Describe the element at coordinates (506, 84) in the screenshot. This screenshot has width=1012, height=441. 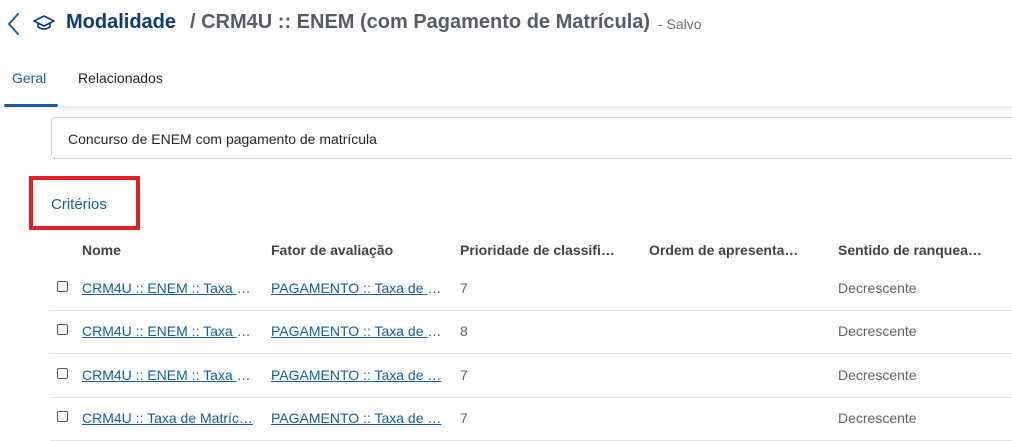
I see `tab-bar: Geral Relacionados` at that location.